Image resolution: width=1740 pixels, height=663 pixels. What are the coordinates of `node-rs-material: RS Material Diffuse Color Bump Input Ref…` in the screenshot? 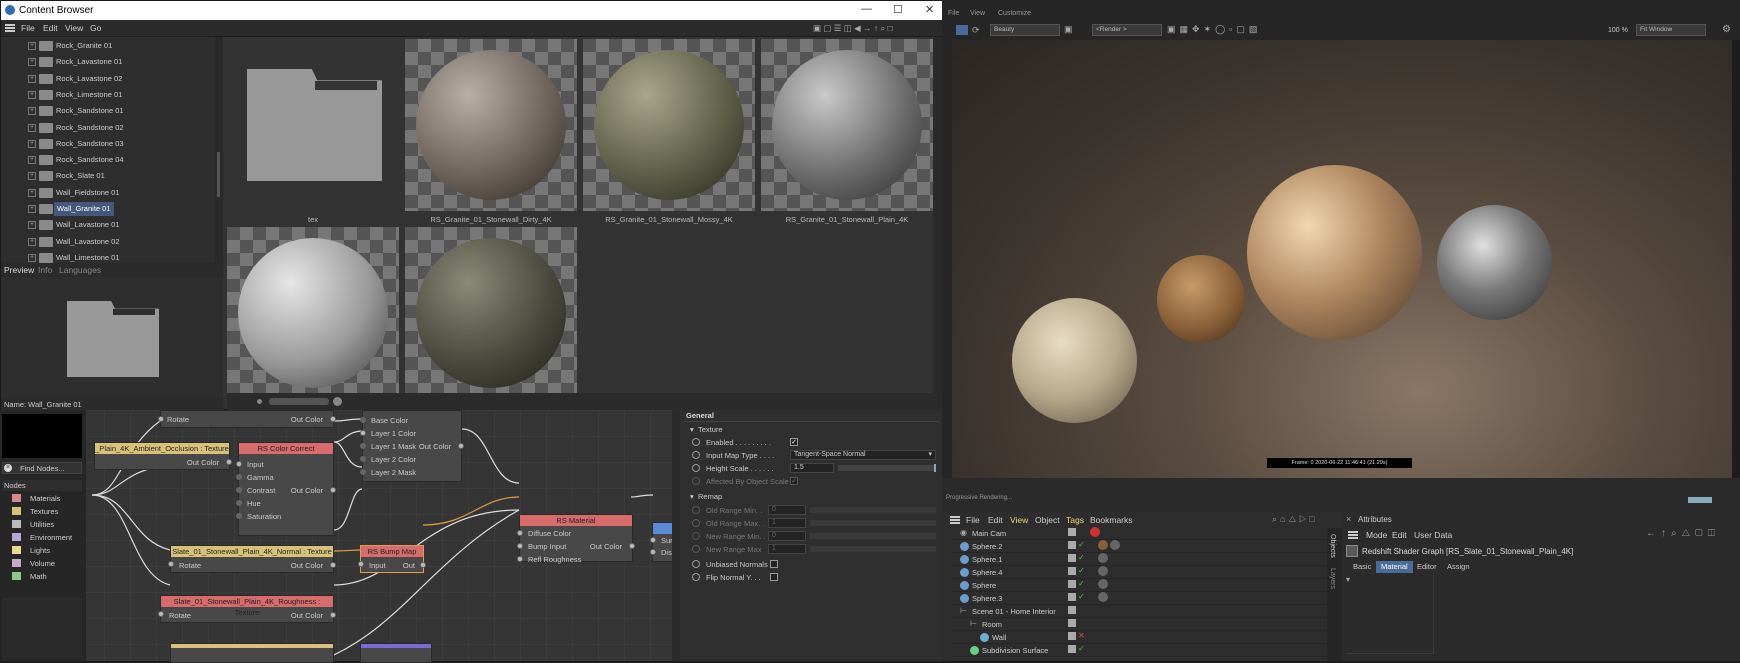 It's located at (576, 539).